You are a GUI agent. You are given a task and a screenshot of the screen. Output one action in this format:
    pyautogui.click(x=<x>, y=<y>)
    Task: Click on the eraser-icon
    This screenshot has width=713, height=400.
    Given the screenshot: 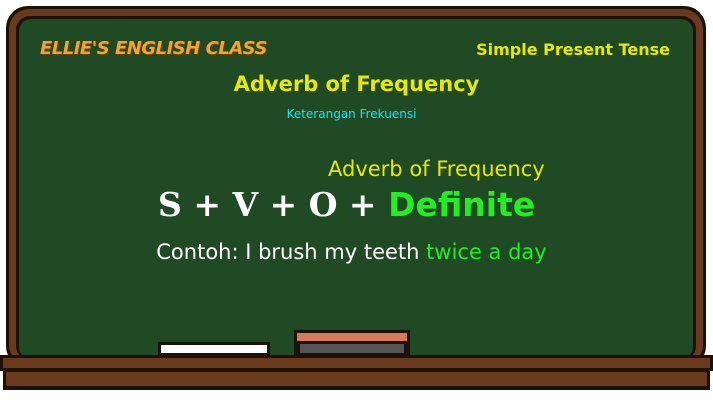 What is the action you would take?
    pyautogui.click(x=352, y=343)
    